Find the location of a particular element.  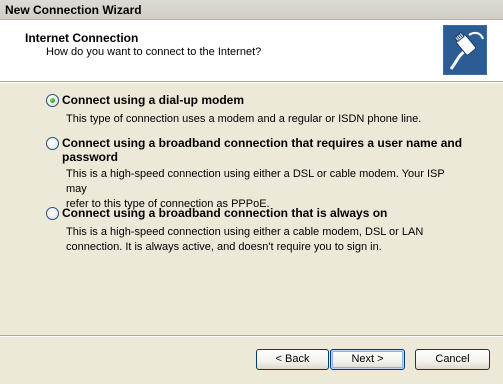

footer-divider-highlight is located at coordinates (251, 336).